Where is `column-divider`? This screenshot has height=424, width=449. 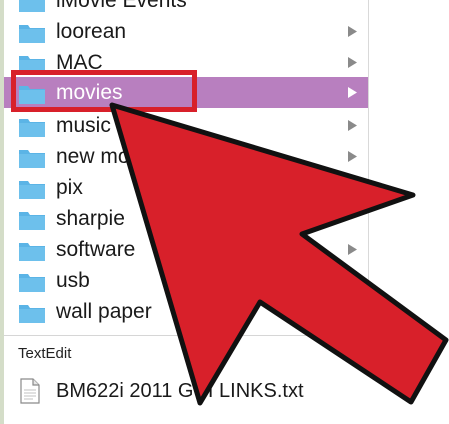
column-divider is located at coordinates (368, 173).